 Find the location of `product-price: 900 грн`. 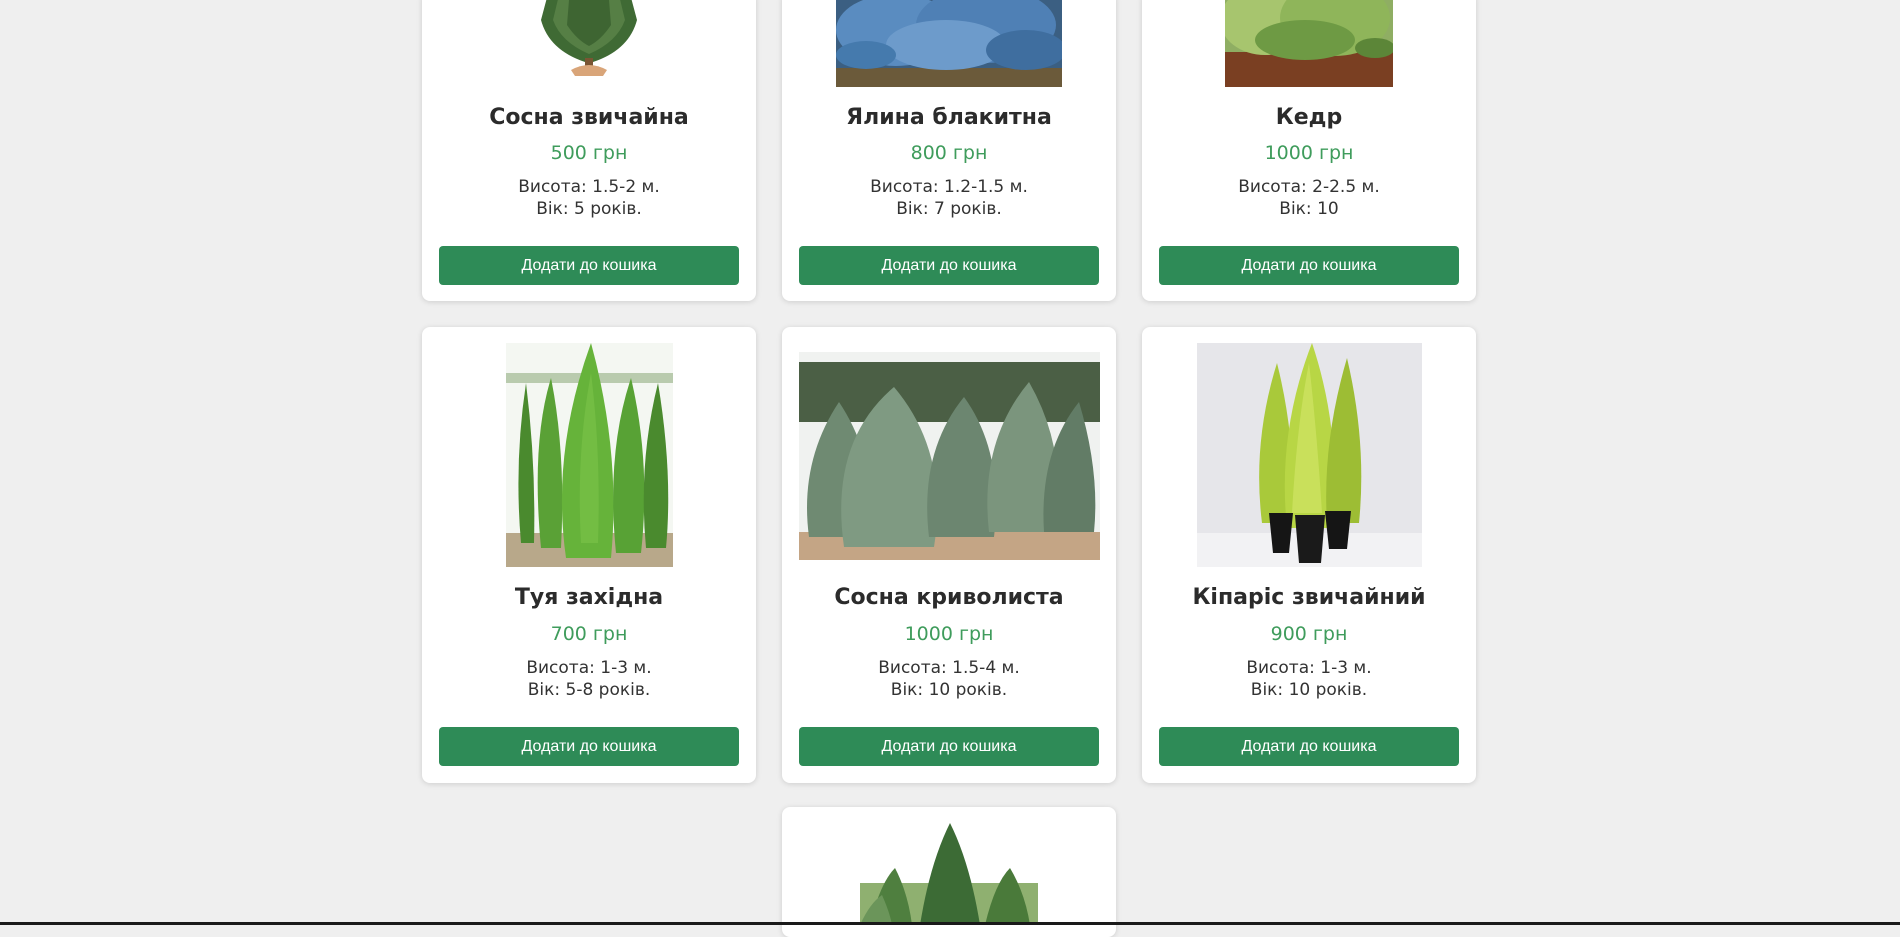

product-price: 900 грн is located at coordinates (1309, 634).